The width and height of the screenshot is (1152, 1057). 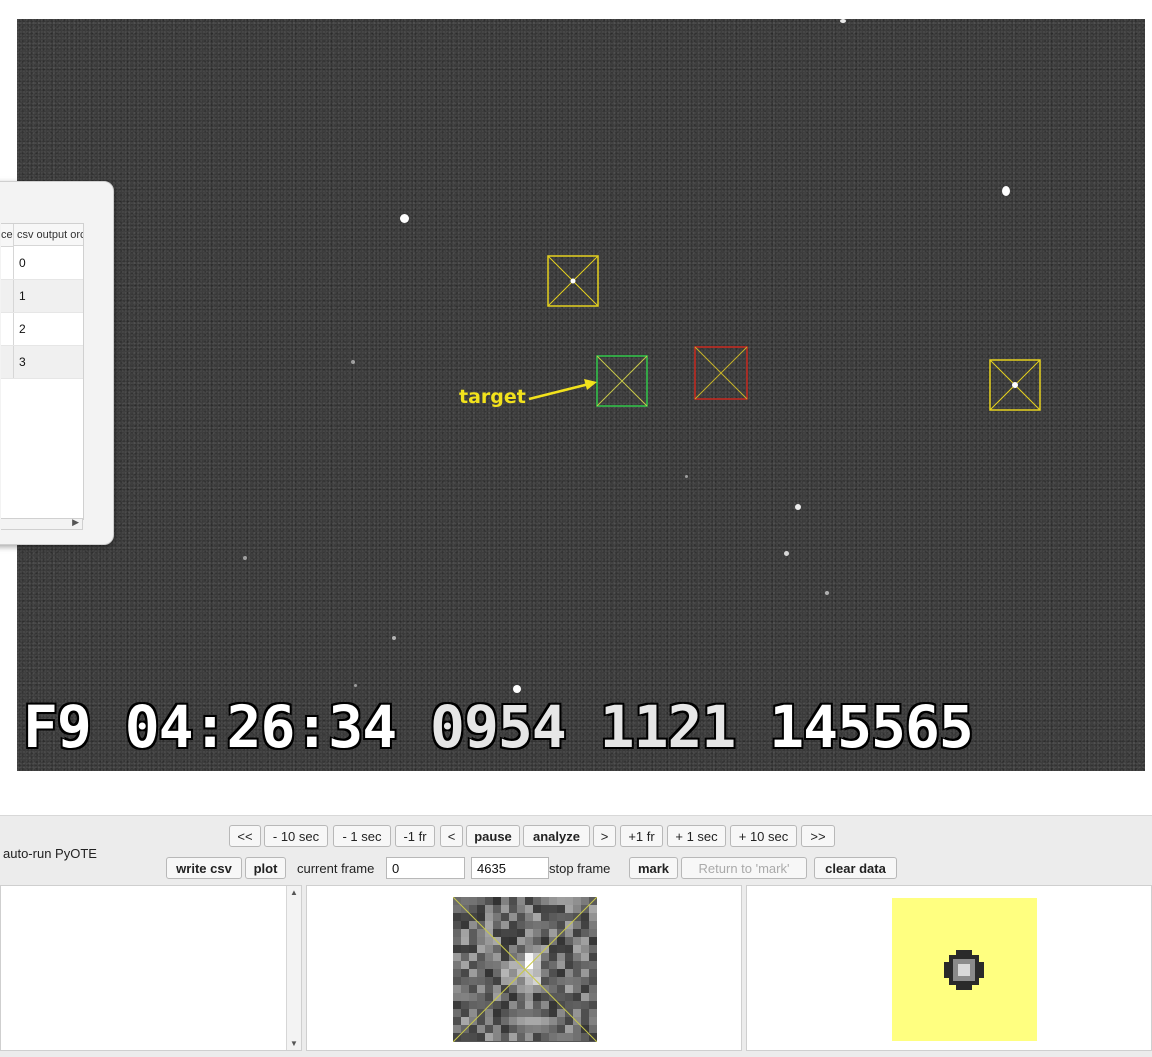 I want to click on aperture-table-window: ce csv output orc 0 1 2 3 ▶, so click(x=57, y=363).